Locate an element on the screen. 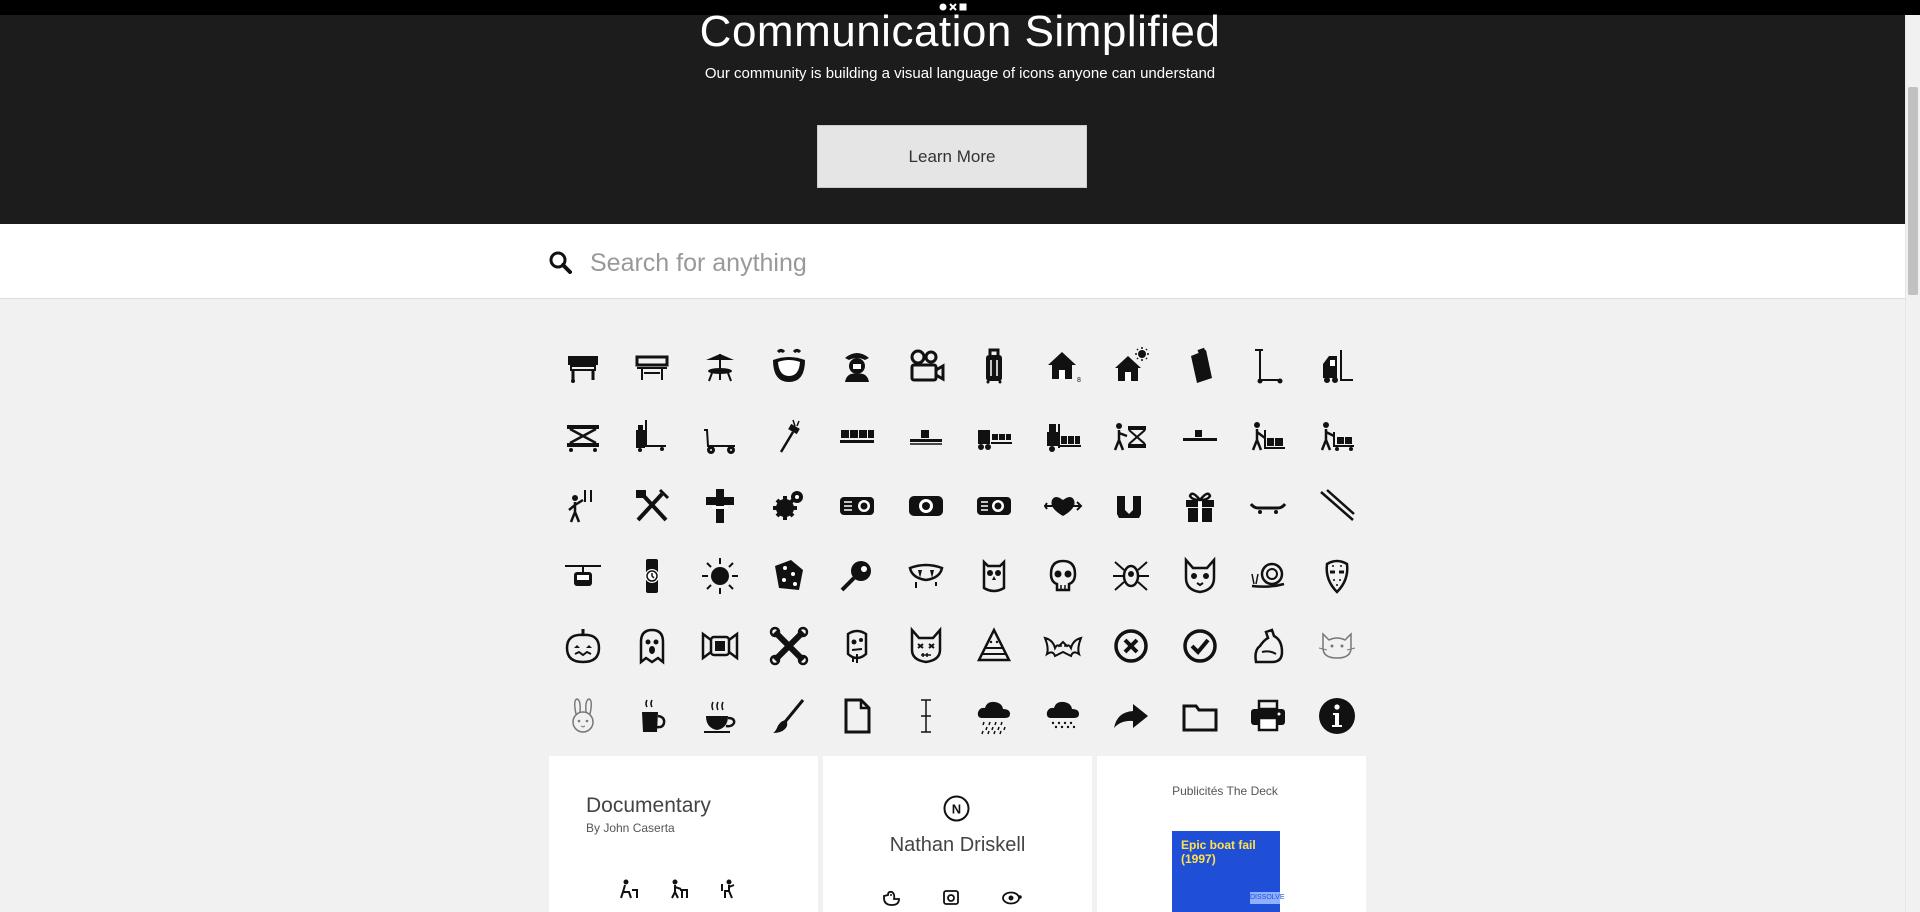  heart-arrow-icon is located at coordinates (1063, 506).